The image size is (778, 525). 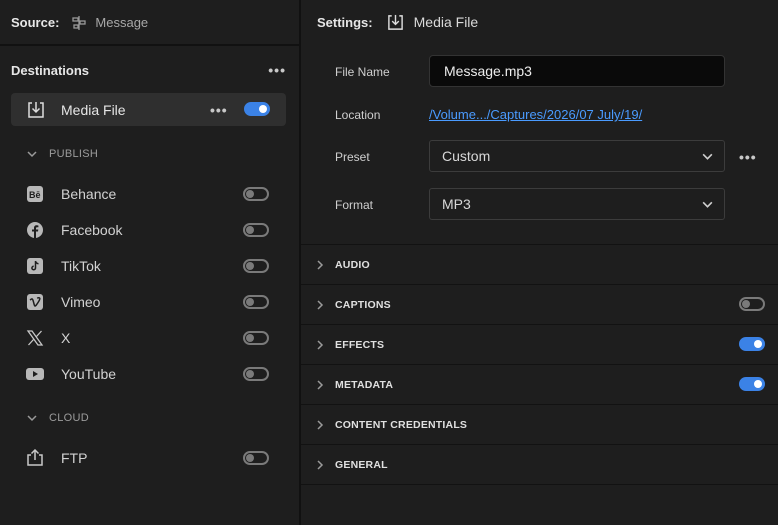 What do you see at coordinates (401, 424) in the screenshot?
I see `section-content-credentials-label: CONTENT CREDENTIALS` at bounding box center [401, 424].